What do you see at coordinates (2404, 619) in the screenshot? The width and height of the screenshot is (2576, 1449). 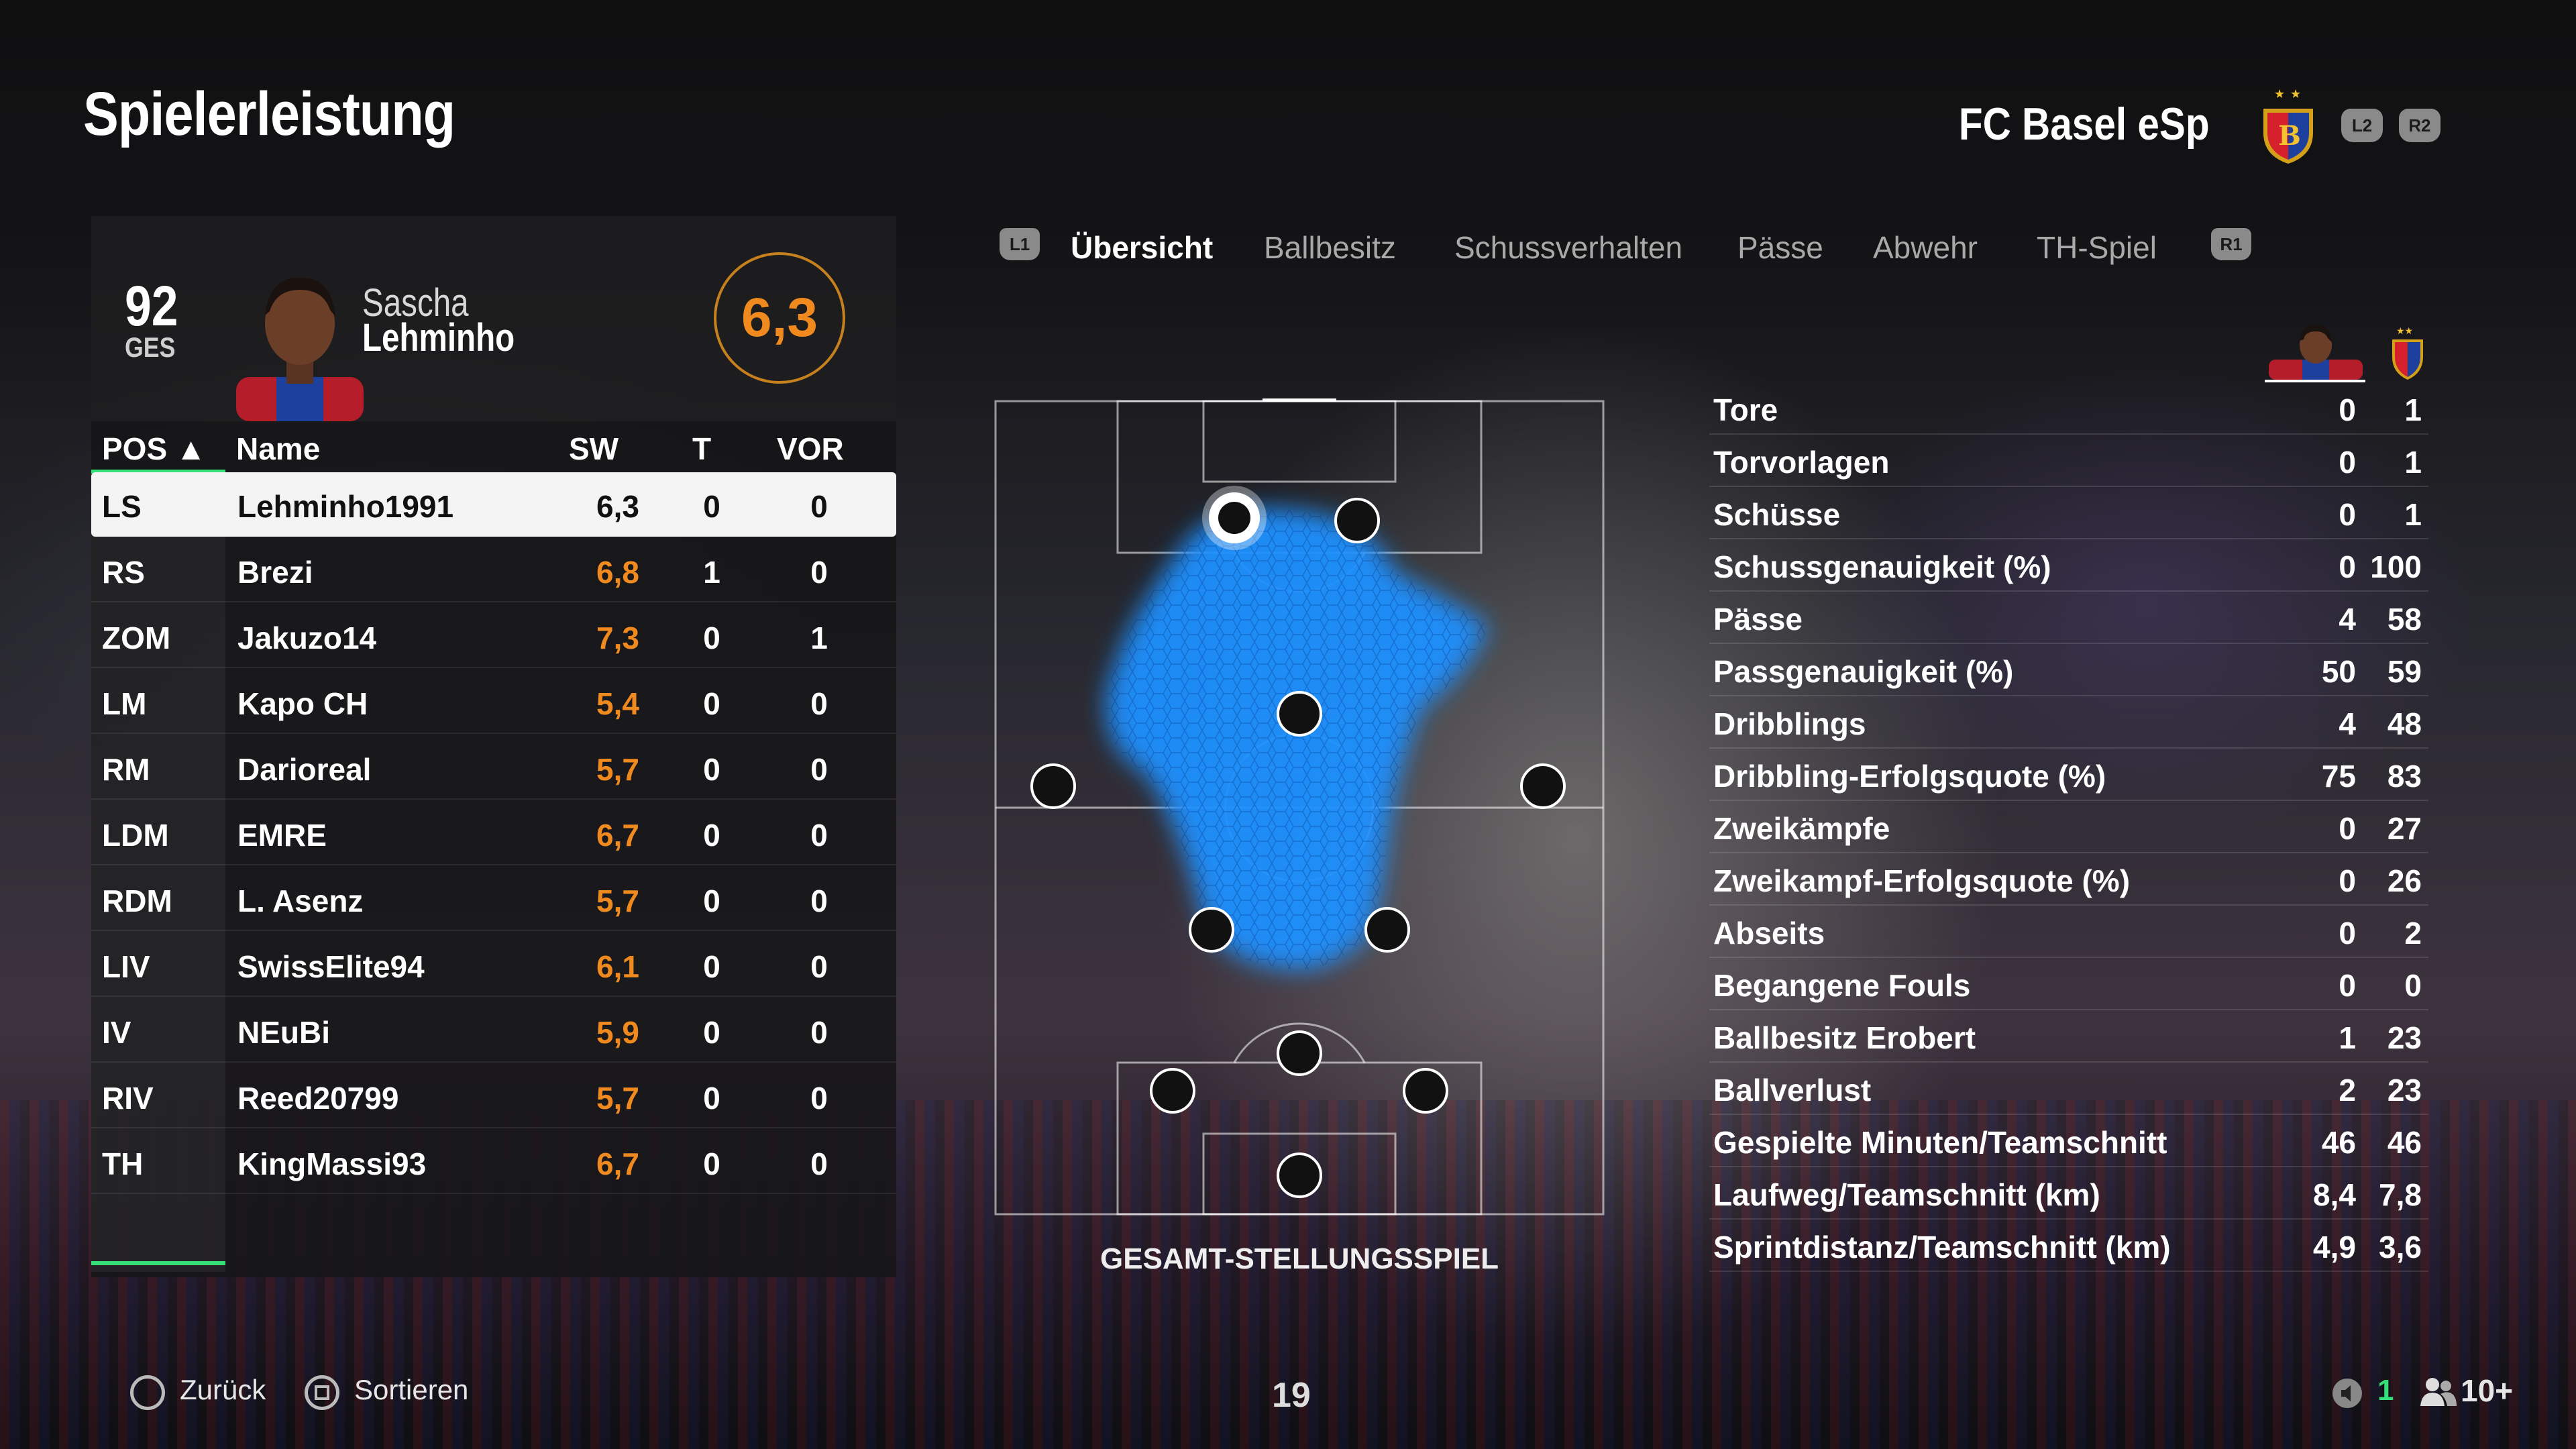 I see `stat-team-value: 58` at bounding box center [2404, 619].